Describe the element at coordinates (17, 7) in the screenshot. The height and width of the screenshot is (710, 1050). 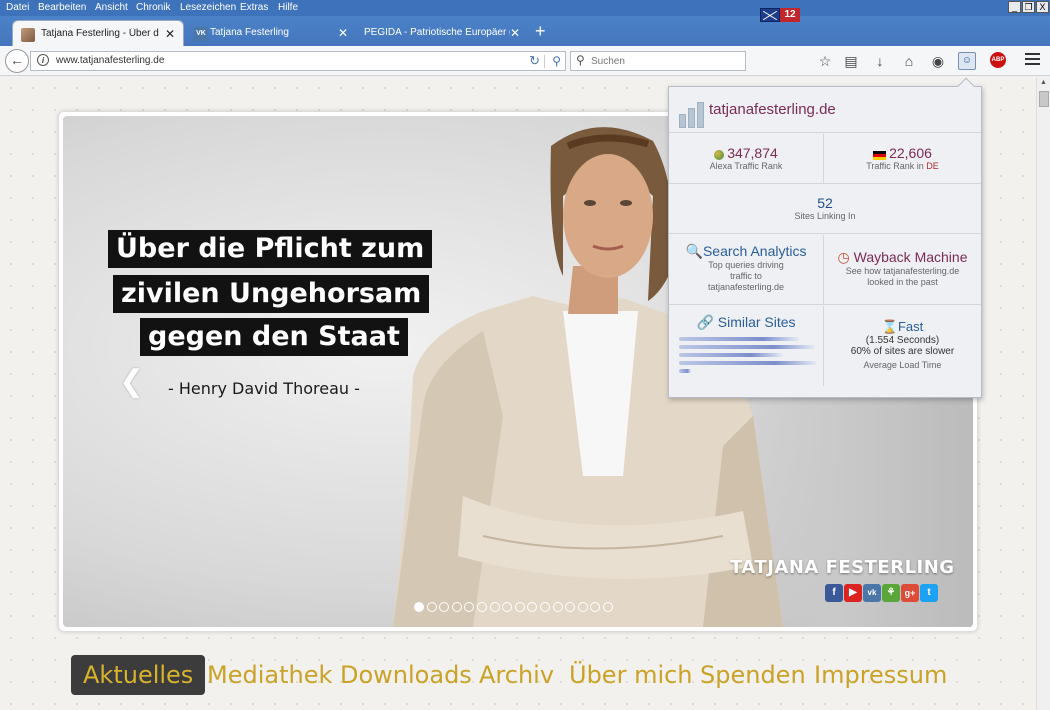
I see `menu-datei: Datei` at that location.